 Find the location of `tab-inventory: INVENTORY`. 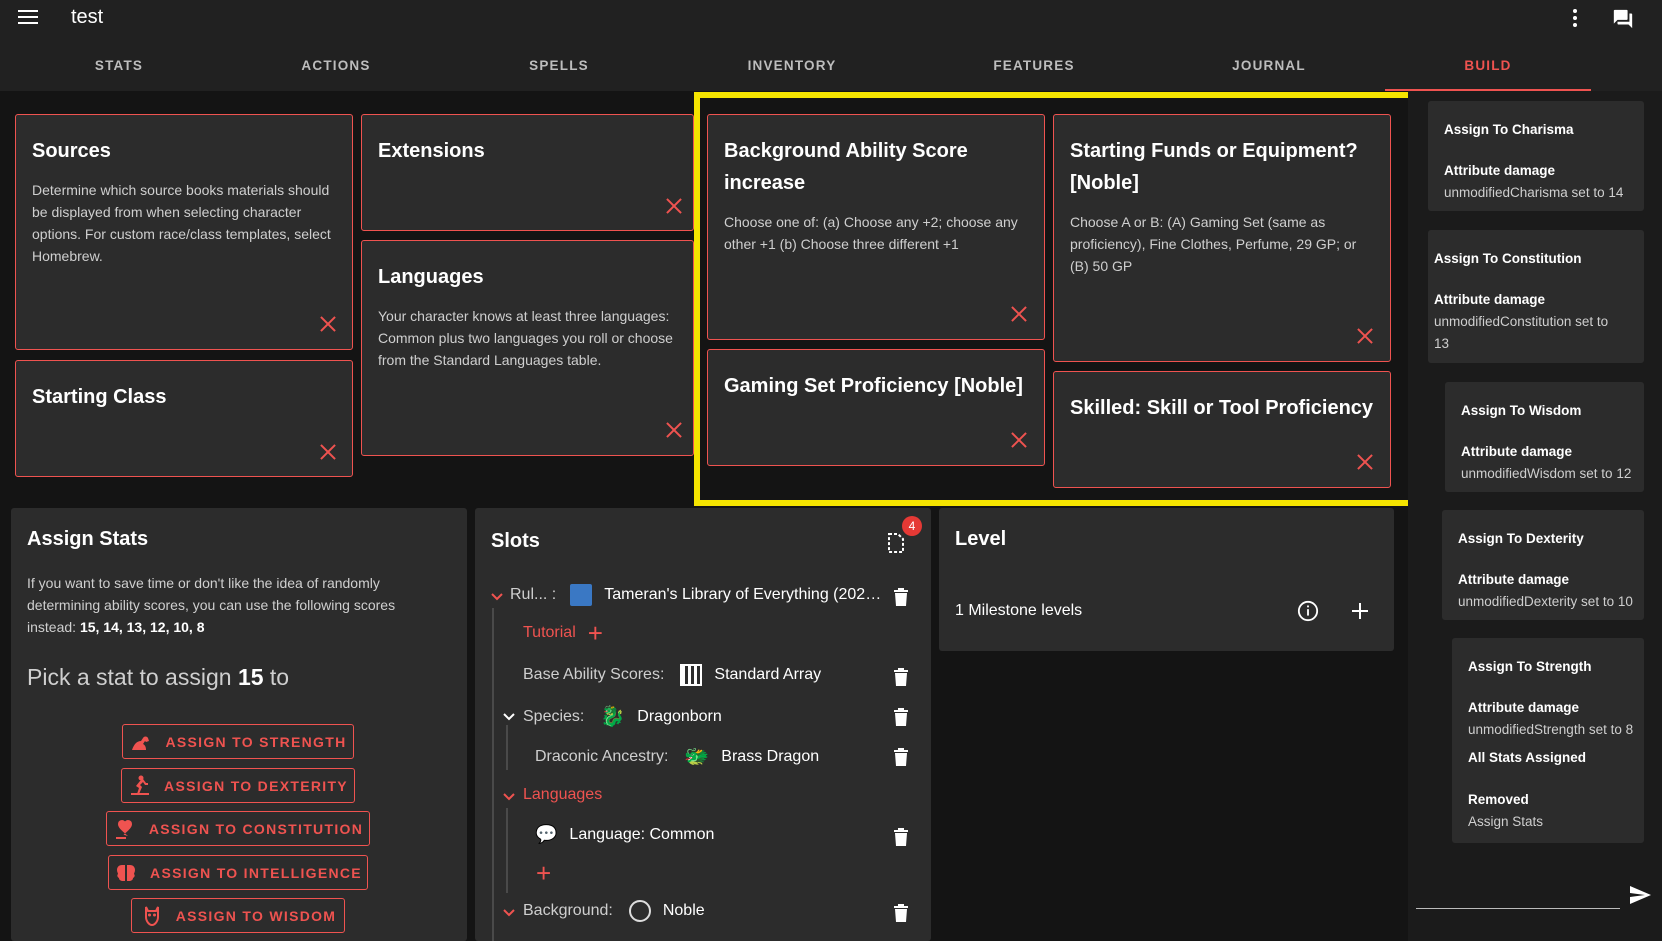

tab-inventory: INVENTORY is located at coordinates (792, 73).